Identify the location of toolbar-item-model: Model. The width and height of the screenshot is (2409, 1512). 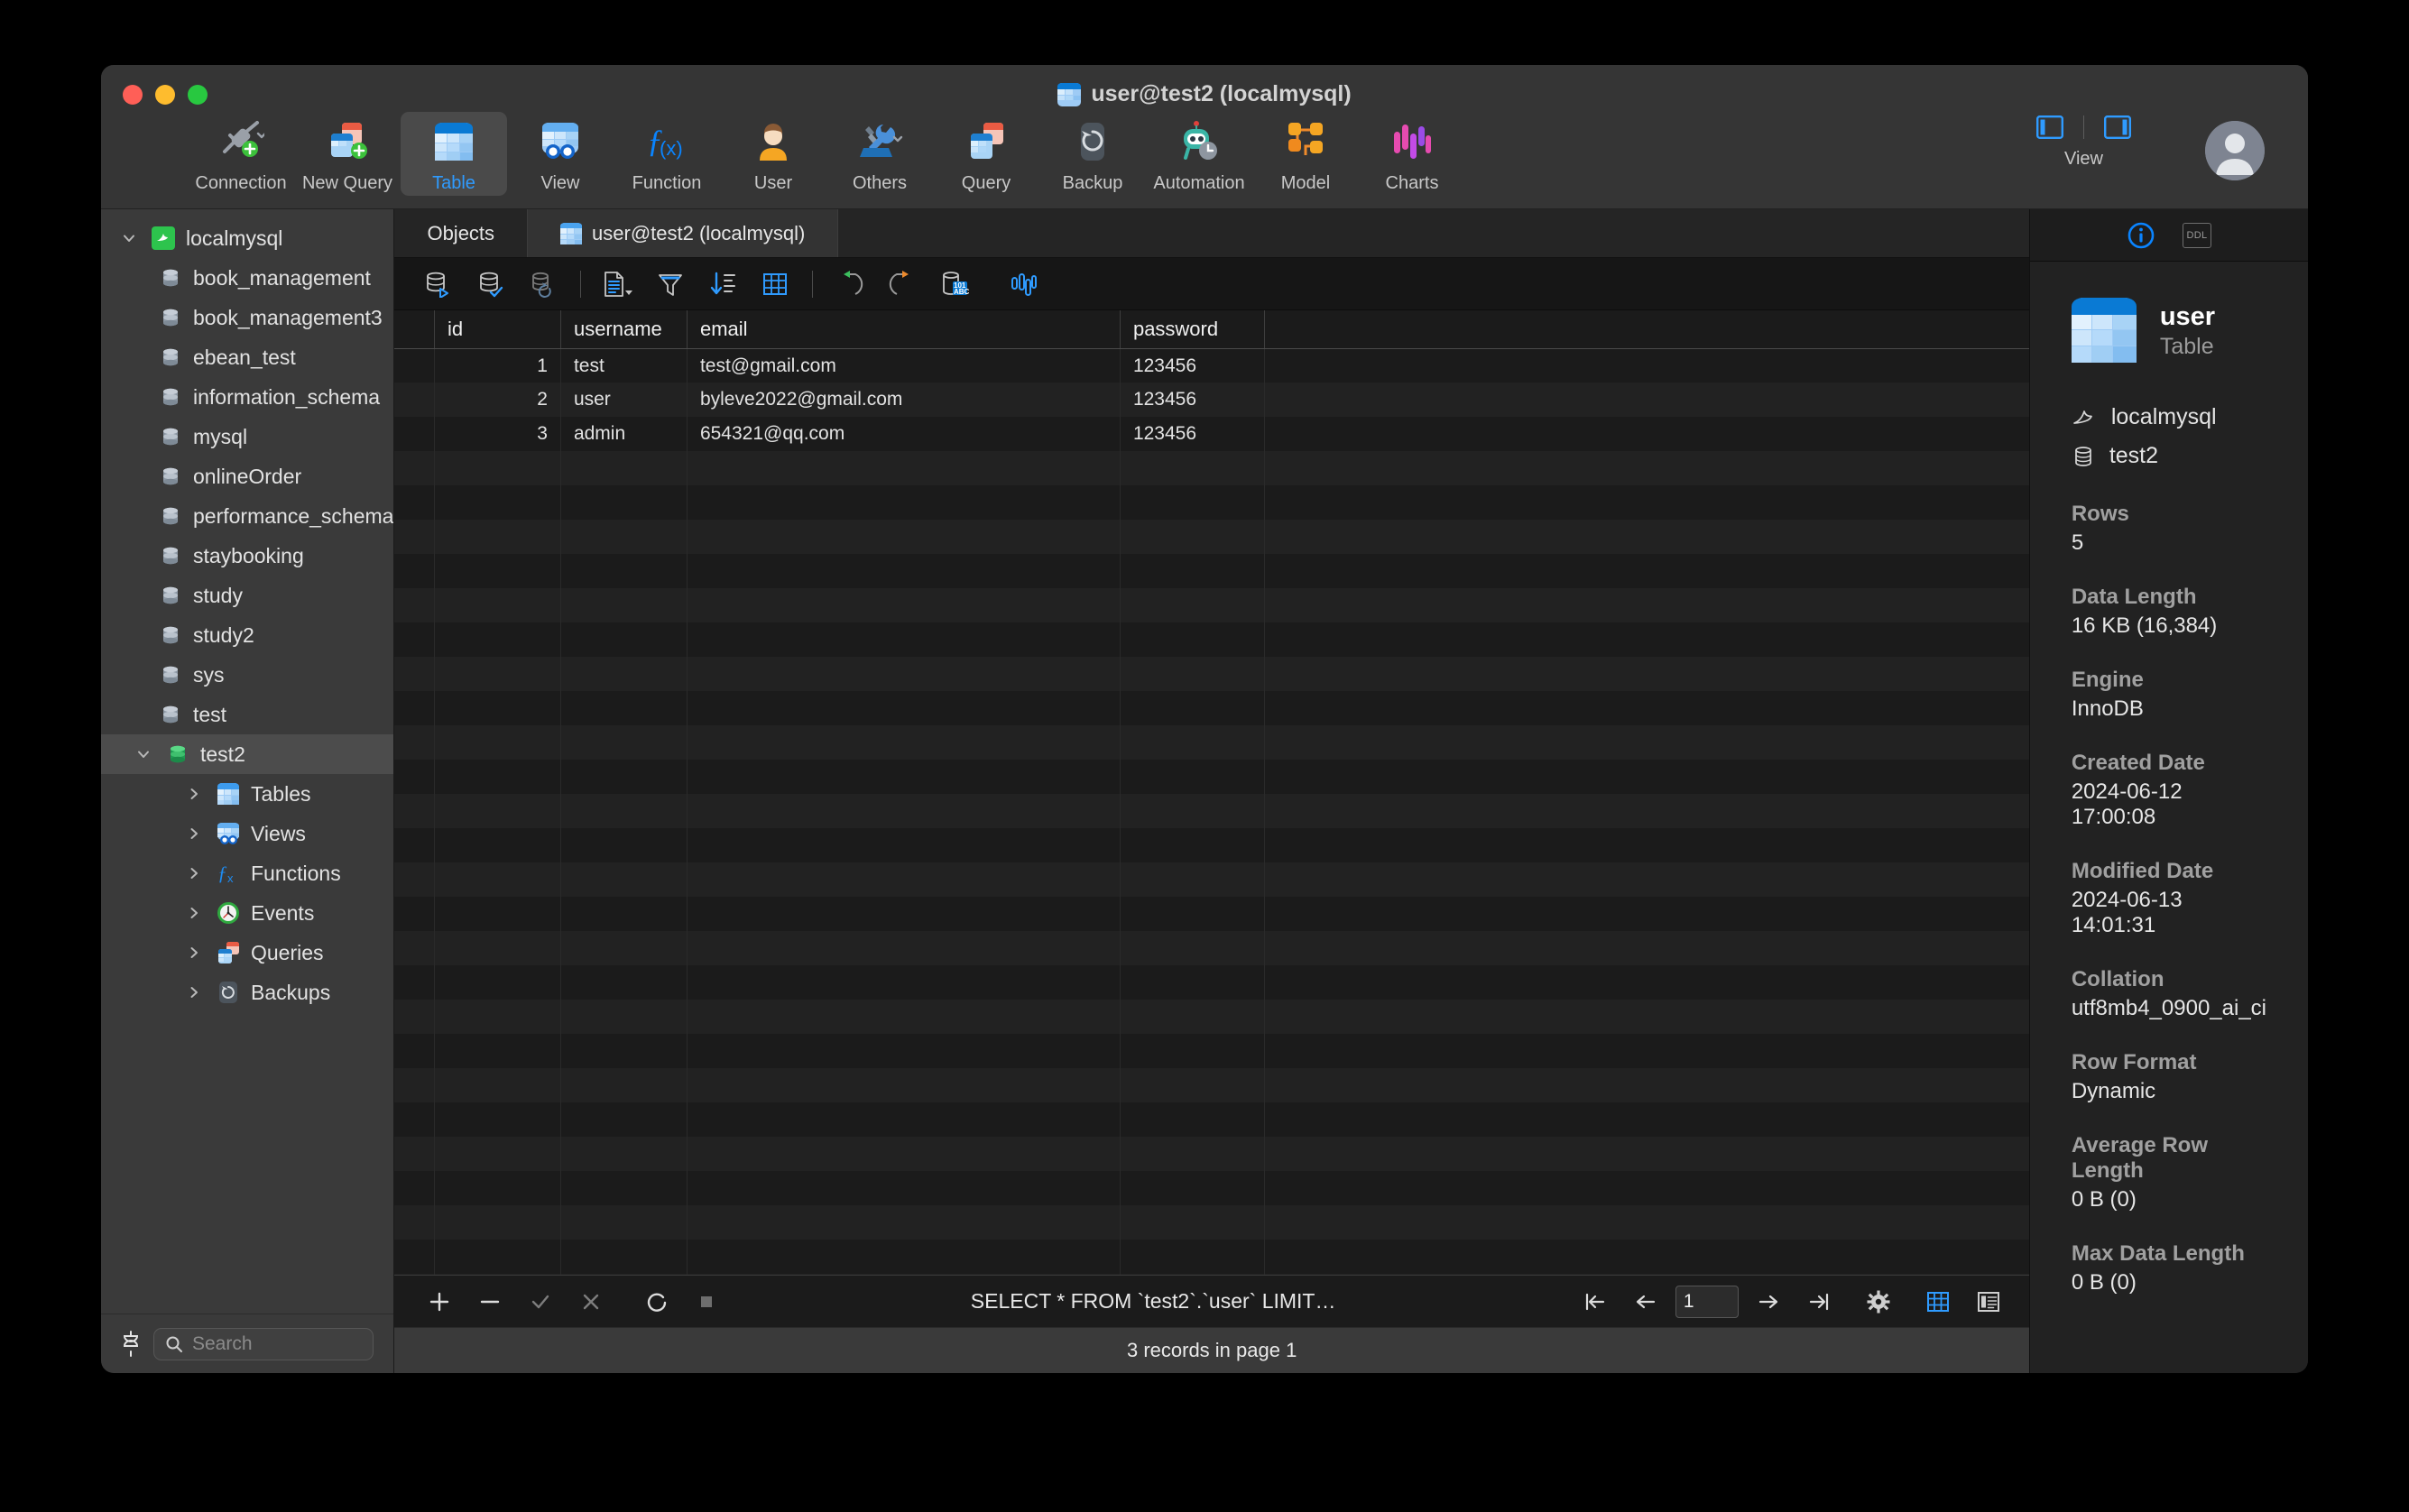
(1305, 154).